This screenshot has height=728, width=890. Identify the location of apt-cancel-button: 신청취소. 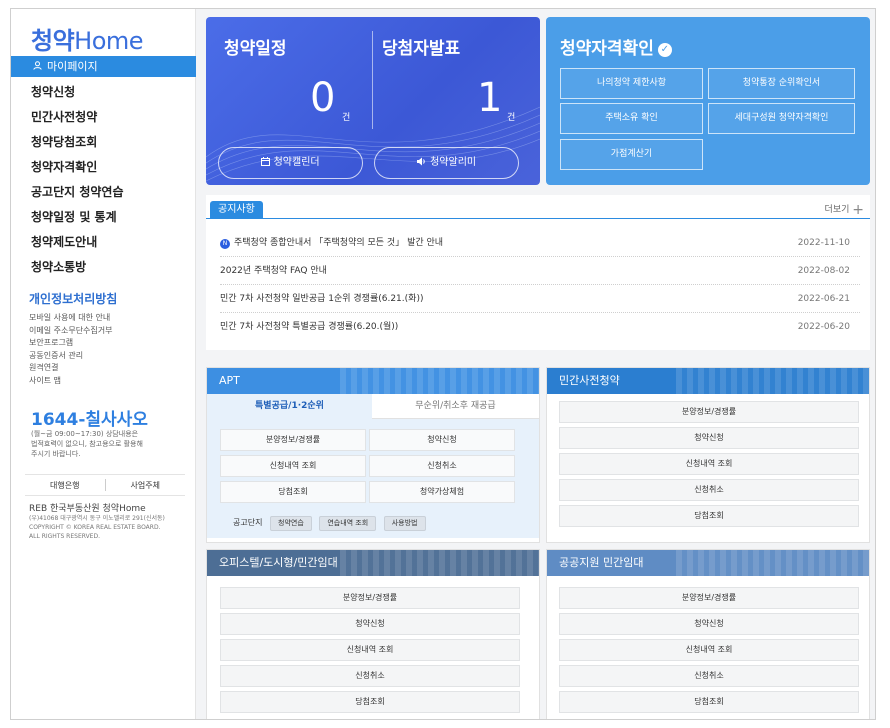
(442, 466).